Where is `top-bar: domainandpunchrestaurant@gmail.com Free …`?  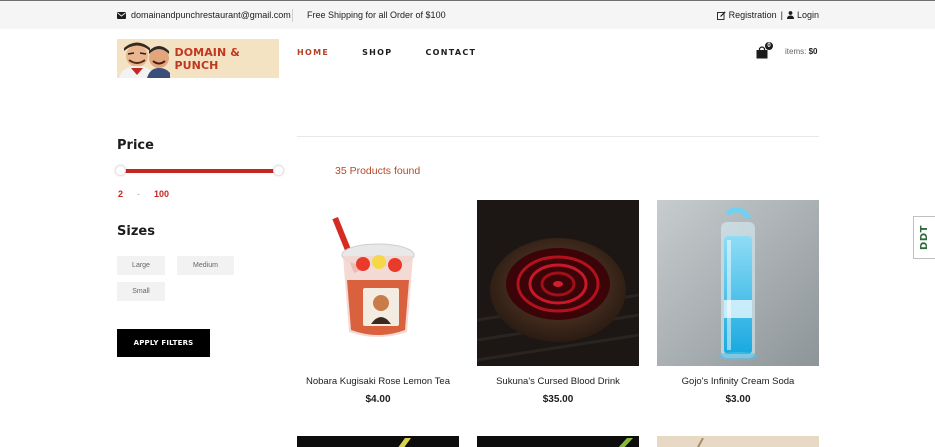 top-bar: domainandpunchrestaurant@gmail.com Free … is located at coordinates (467, 14).